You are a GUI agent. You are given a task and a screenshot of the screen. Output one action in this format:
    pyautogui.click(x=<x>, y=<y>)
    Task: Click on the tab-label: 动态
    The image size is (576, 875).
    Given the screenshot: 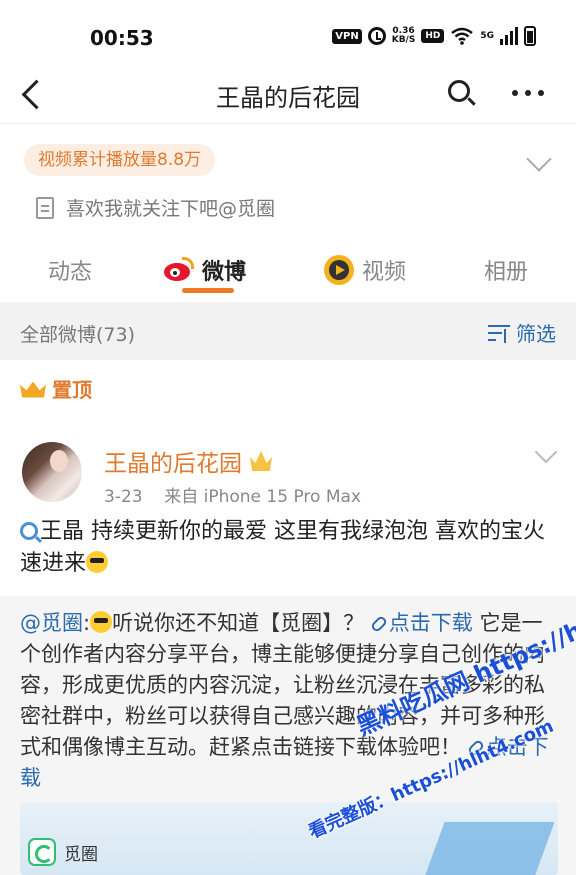 What is the action you would take?
    pyautogui.click(x=70, y=272)
    